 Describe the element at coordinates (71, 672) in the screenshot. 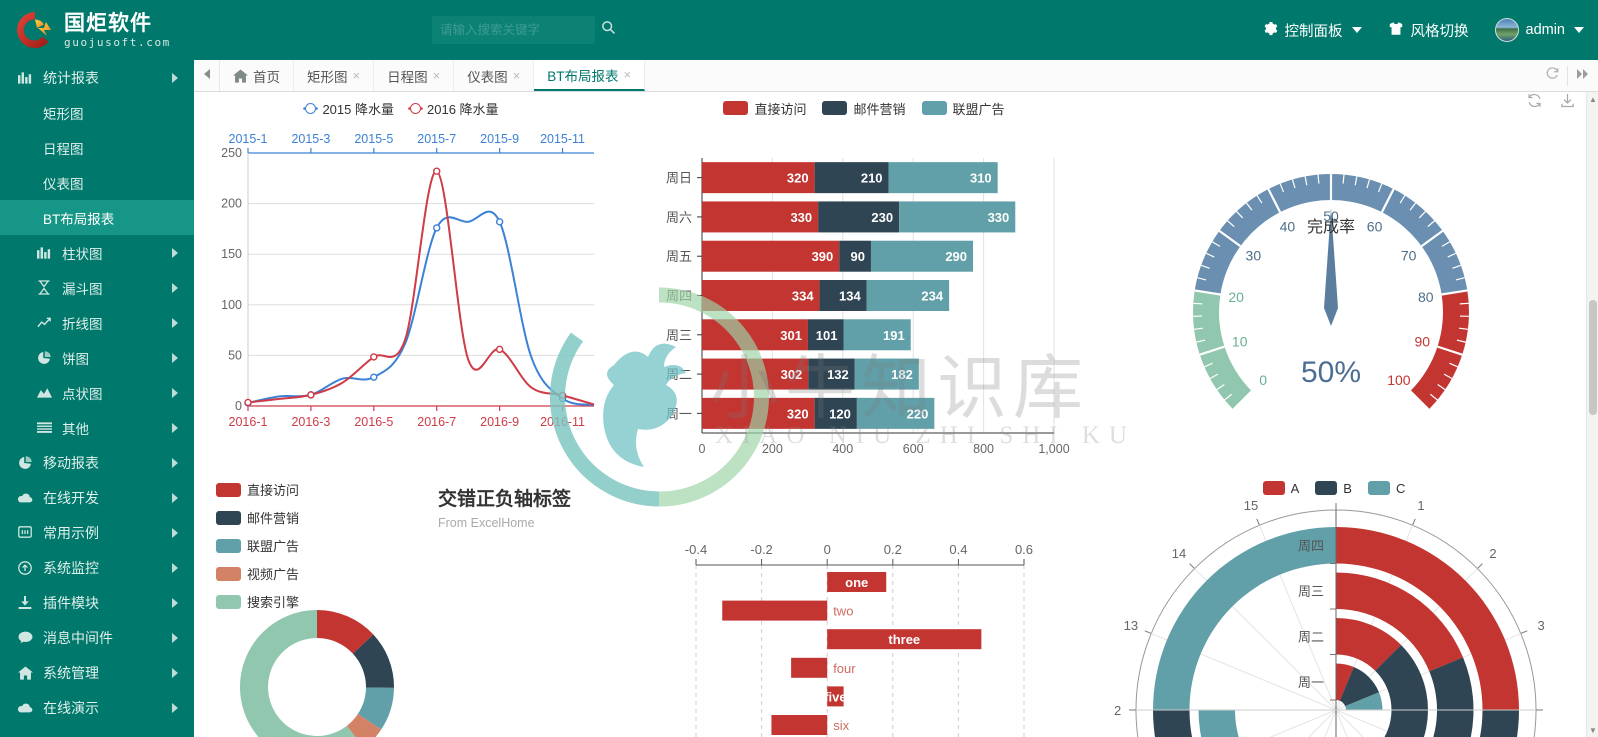

I see `sidebar-item-label: 系统管理` at that location.